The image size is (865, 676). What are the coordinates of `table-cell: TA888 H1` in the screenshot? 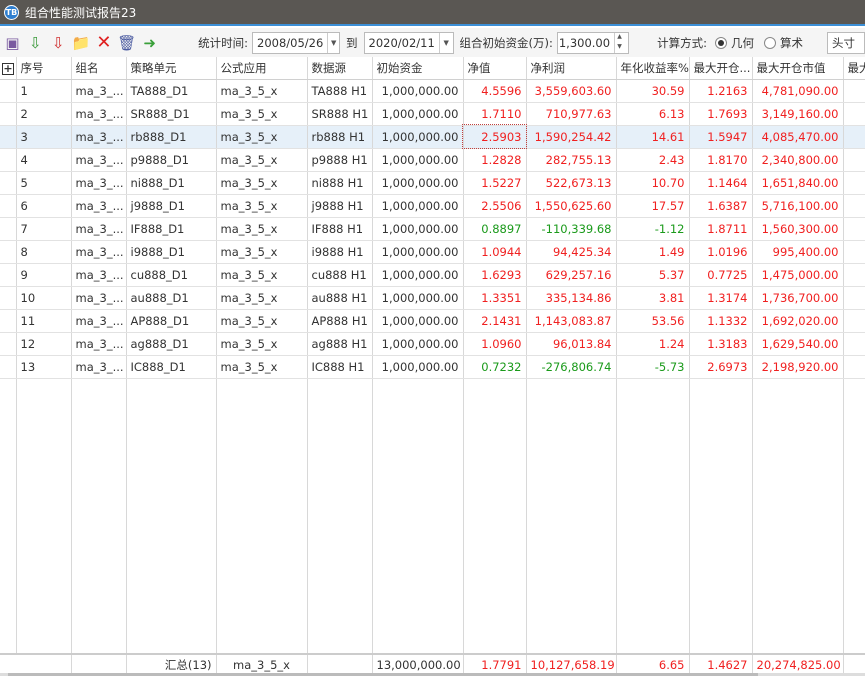 It's located at (340, 91).